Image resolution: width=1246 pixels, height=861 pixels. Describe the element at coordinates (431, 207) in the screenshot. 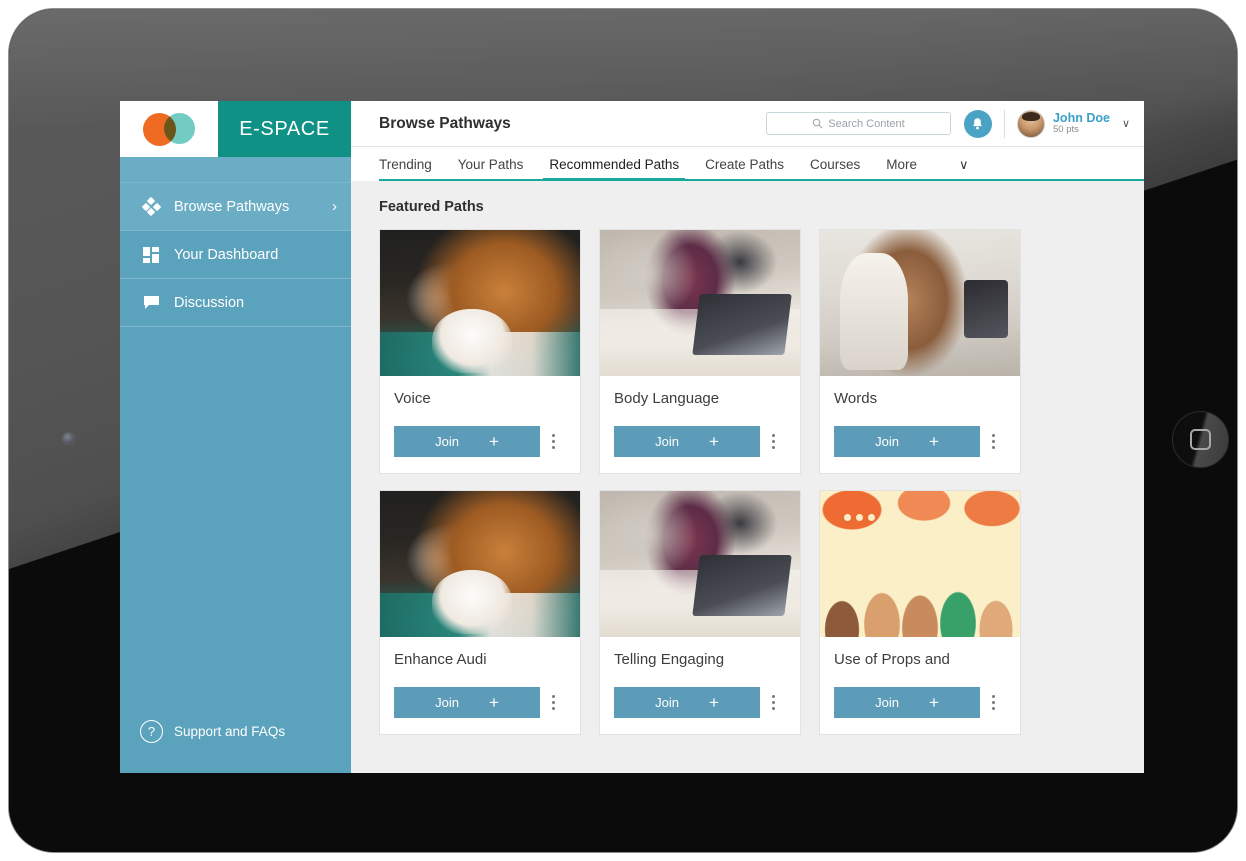

I see `section-title: Featured Paths` at that location.